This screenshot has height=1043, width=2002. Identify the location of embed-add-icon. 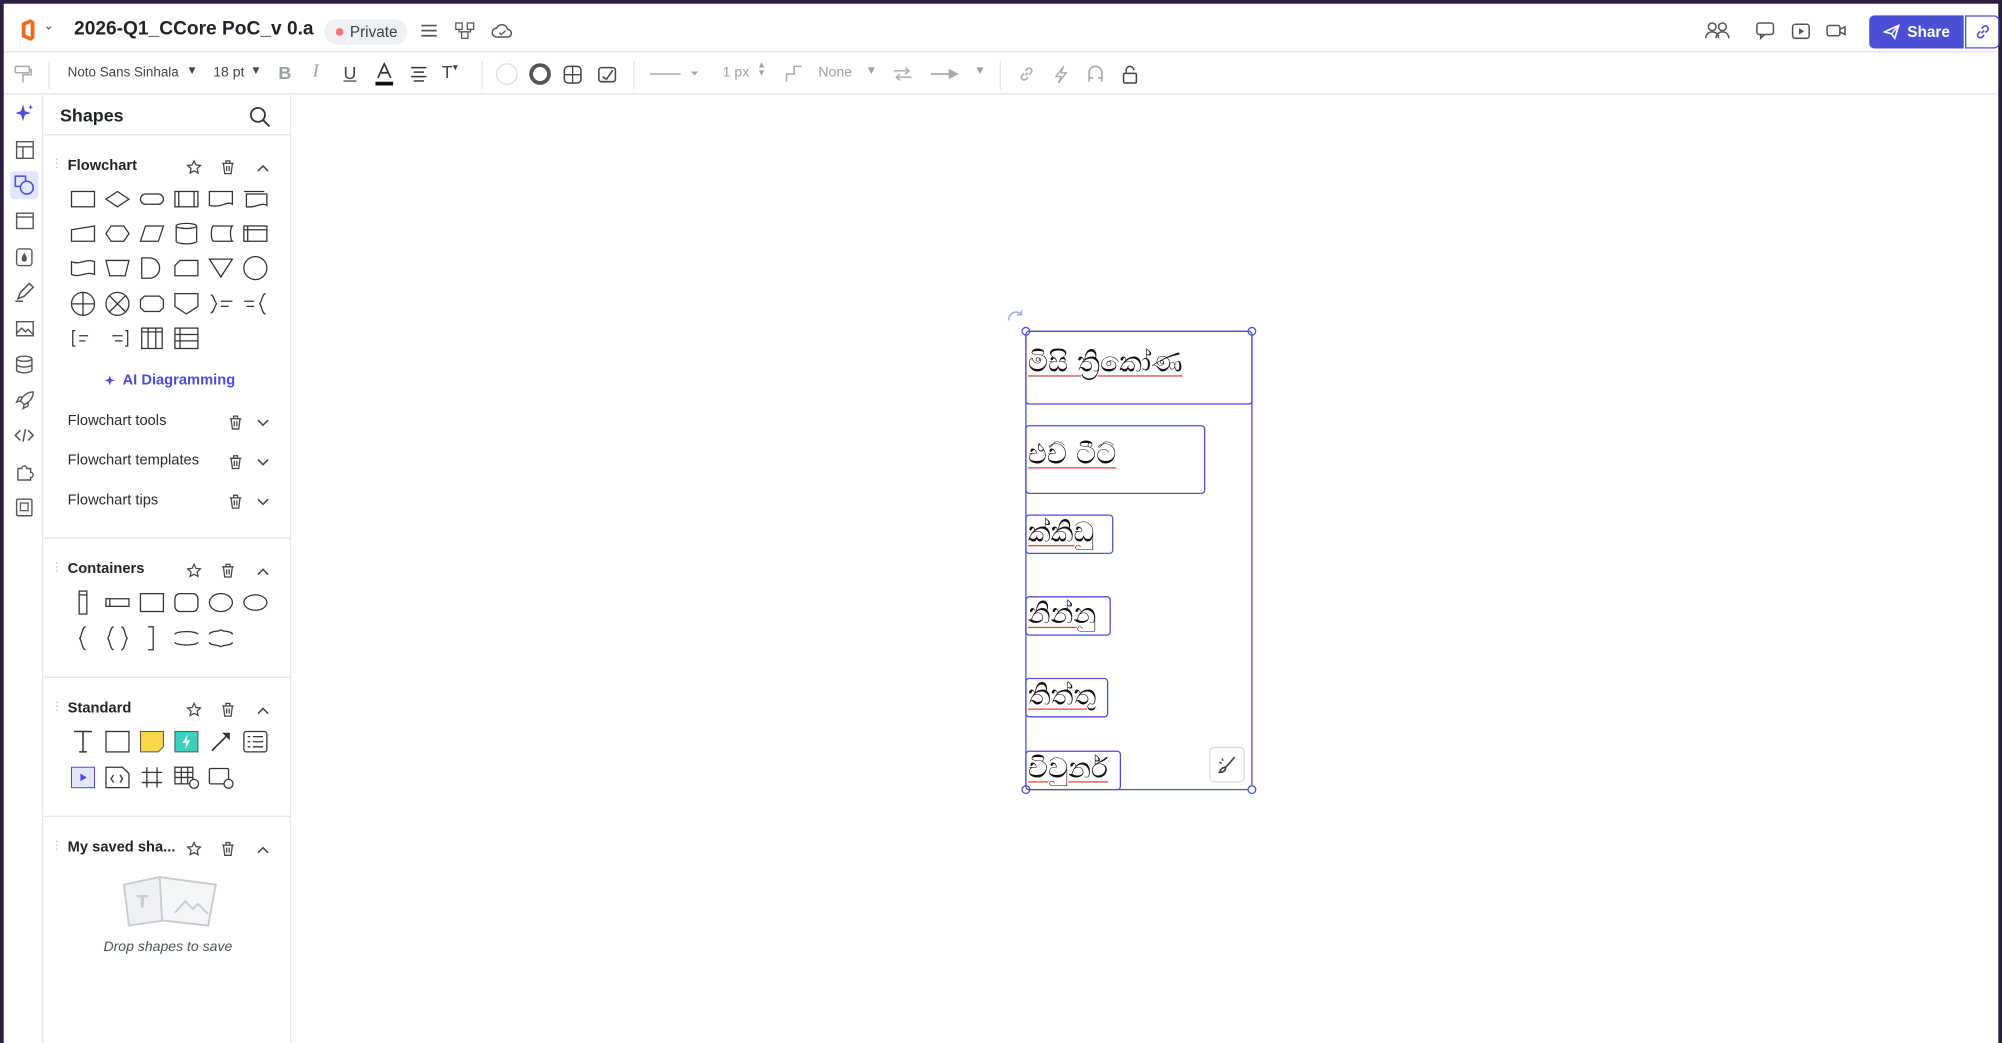
(221, 778).